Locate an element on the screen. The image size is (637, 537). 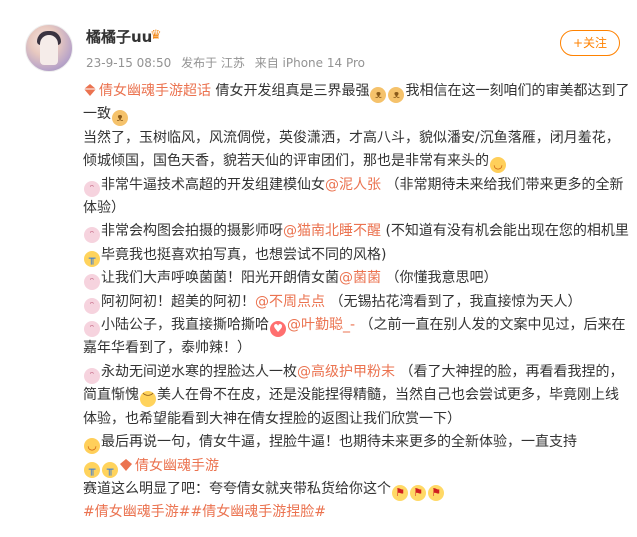
mention-link: @猫南北睡不醒 is located at coordinates (332, 231).